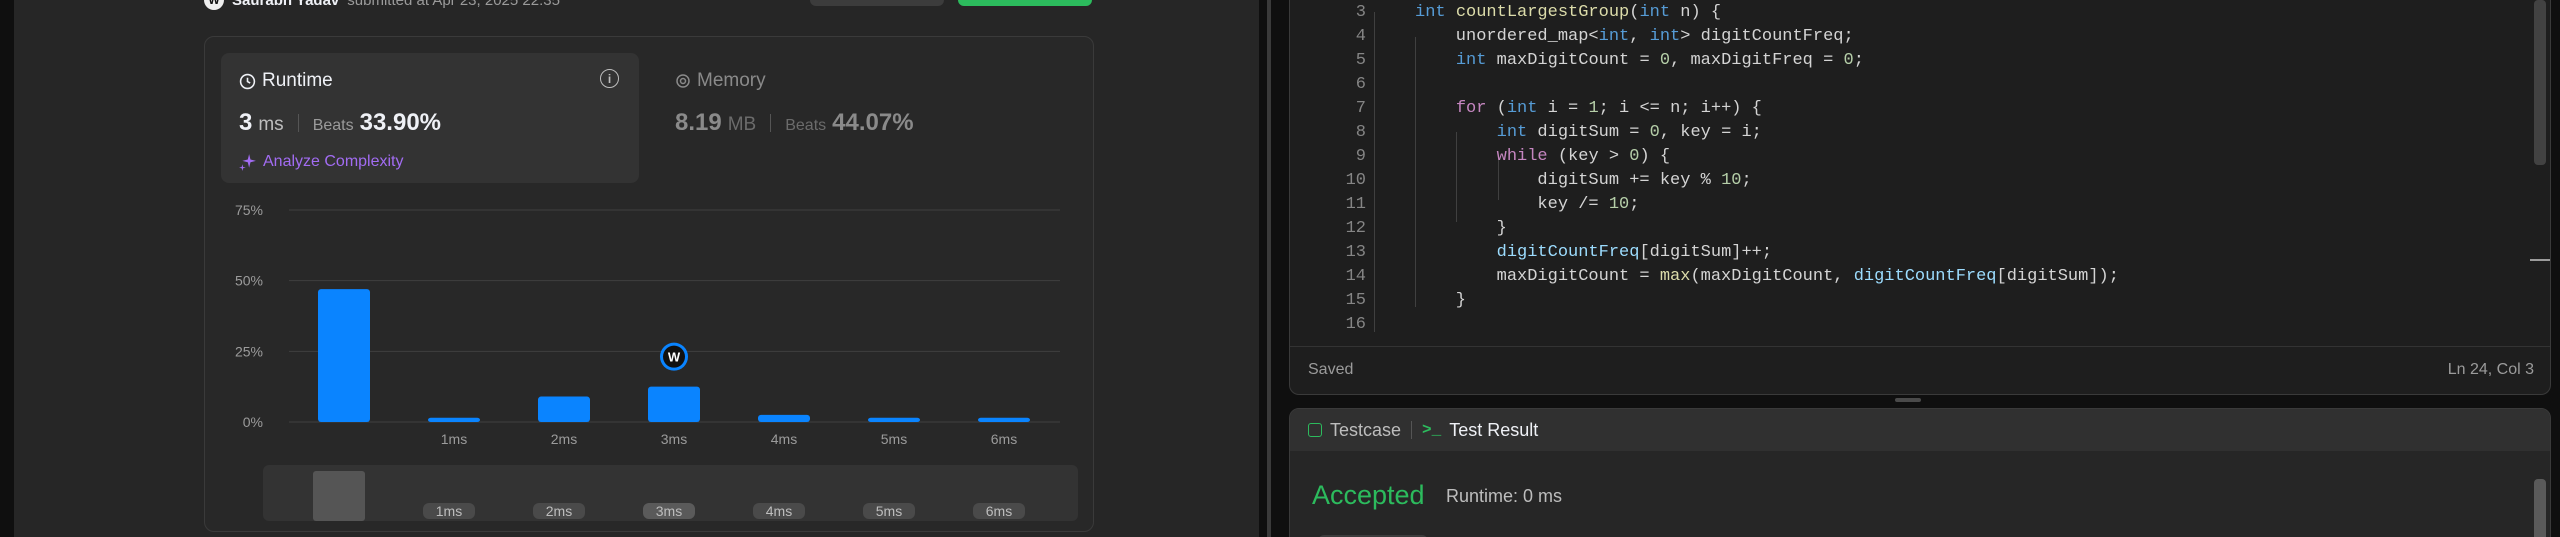 The width and height of the screenshot is (2560, 537). I want to click on slider-minimap: 1ms 2ms 3ms 4ms 5ms 6ms, so click(669, 496).